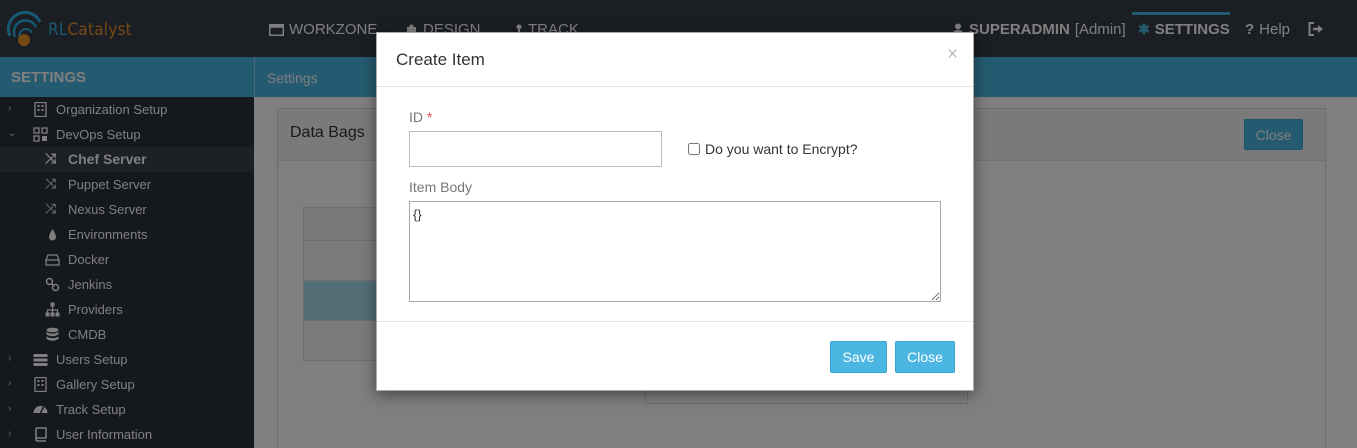 This screenshot has height=448, width=1357. I want to click on encrypt-option: Do you want to Encrypt?, so click(773, 149).